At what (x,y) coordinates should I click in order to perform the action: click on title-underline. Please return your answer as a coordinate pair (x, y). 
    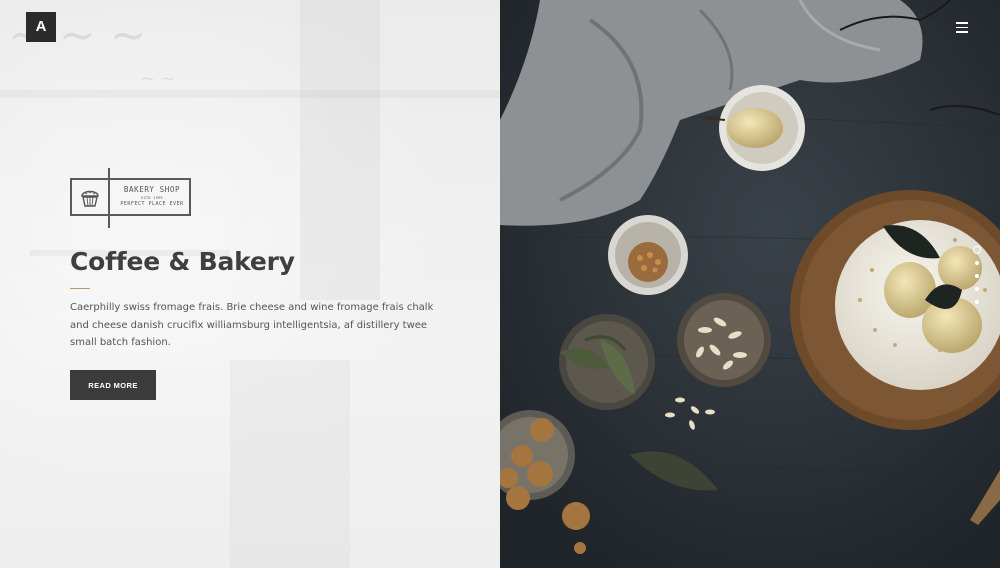
    Looking at the image, I should click on (80, 288).